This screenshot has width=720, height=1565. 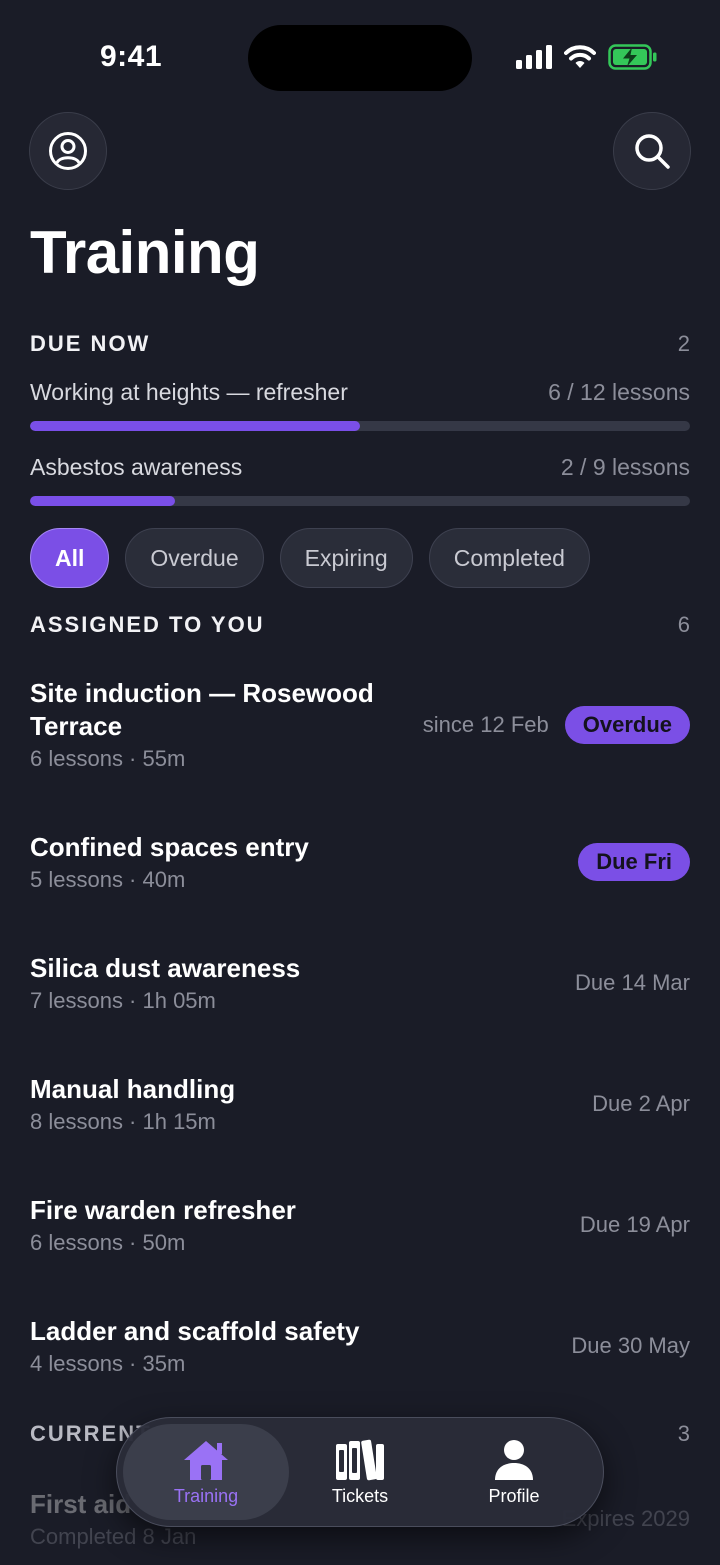 What do you see at coordinates (70, 558) in the screenshot?
I see `filter-chip-all: All` at bounding box center [70, 558].